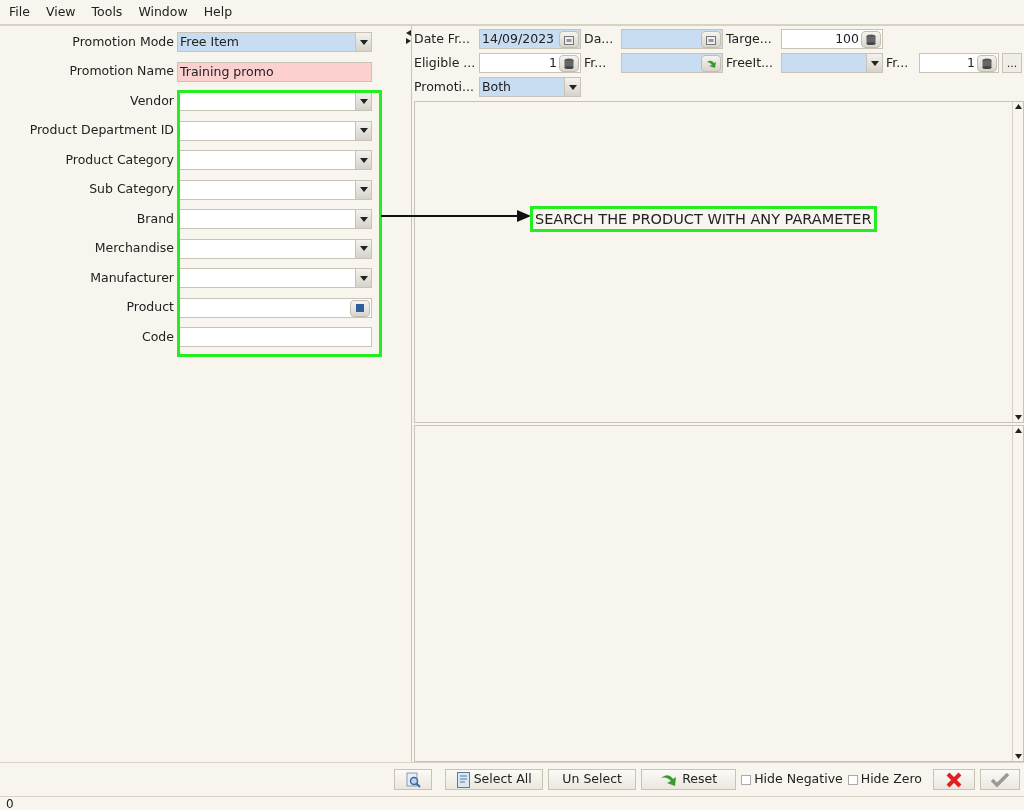  What do you see at coordinates (150, 307) in the screenshot?
I see `field-label: Product` at bounding box center [150, 307].